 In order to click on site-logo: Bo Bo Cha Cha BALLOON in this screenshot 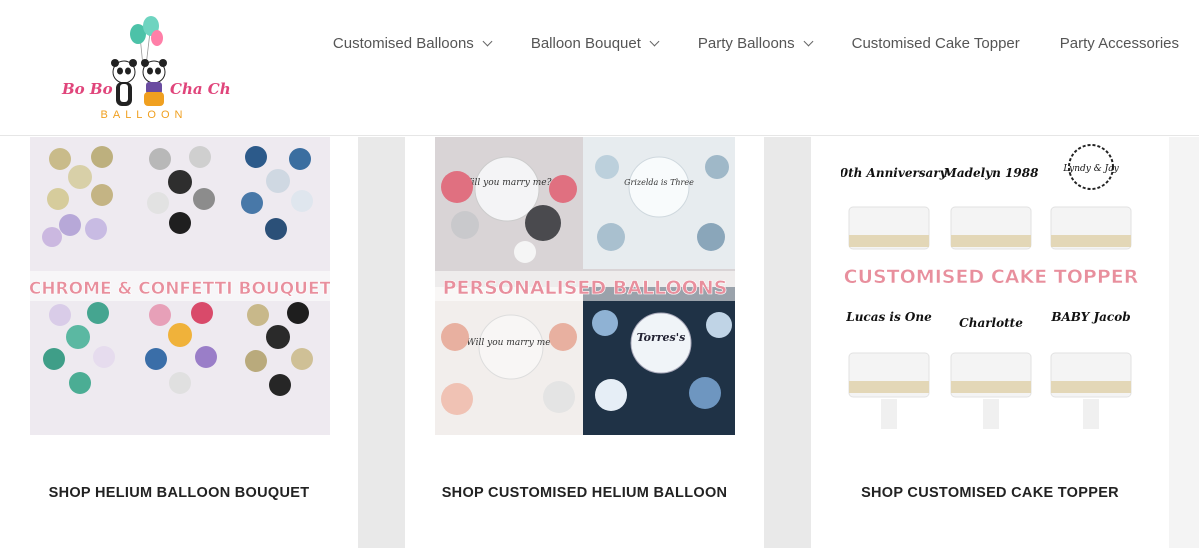, I will do `click(144, 69)`.